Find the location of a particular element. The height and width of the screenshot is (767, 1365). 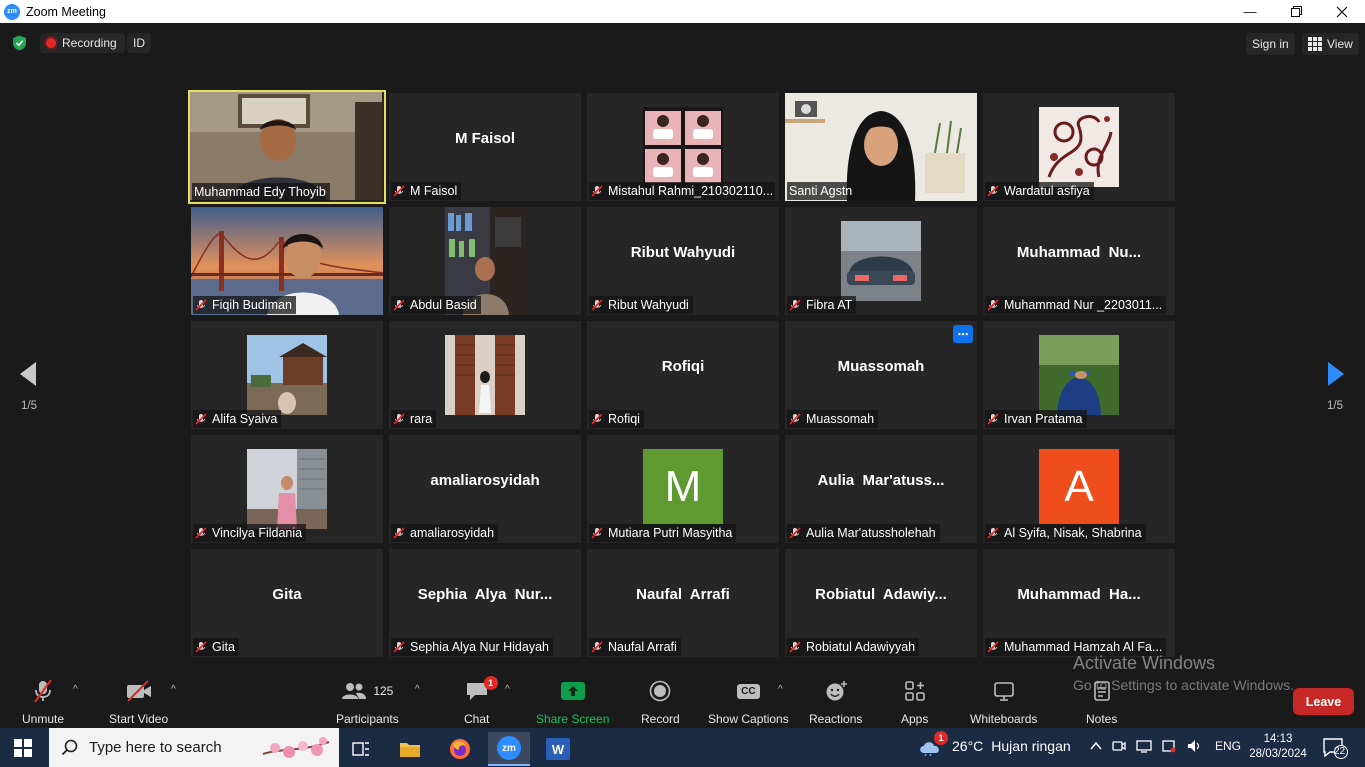

leave-button: Leave is located at coordinates (1323, 701).